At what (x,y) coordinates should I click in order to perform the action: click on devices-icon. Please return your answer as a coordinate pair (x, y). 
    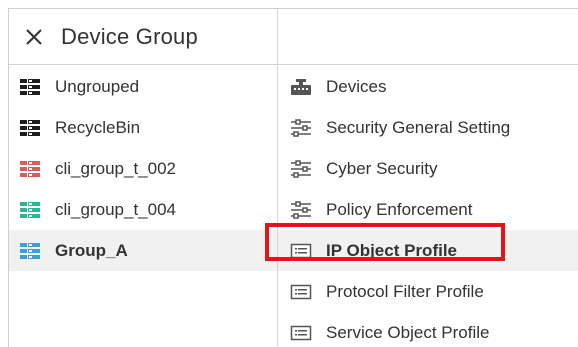
    Looking at the image, I should click on (301, 87).